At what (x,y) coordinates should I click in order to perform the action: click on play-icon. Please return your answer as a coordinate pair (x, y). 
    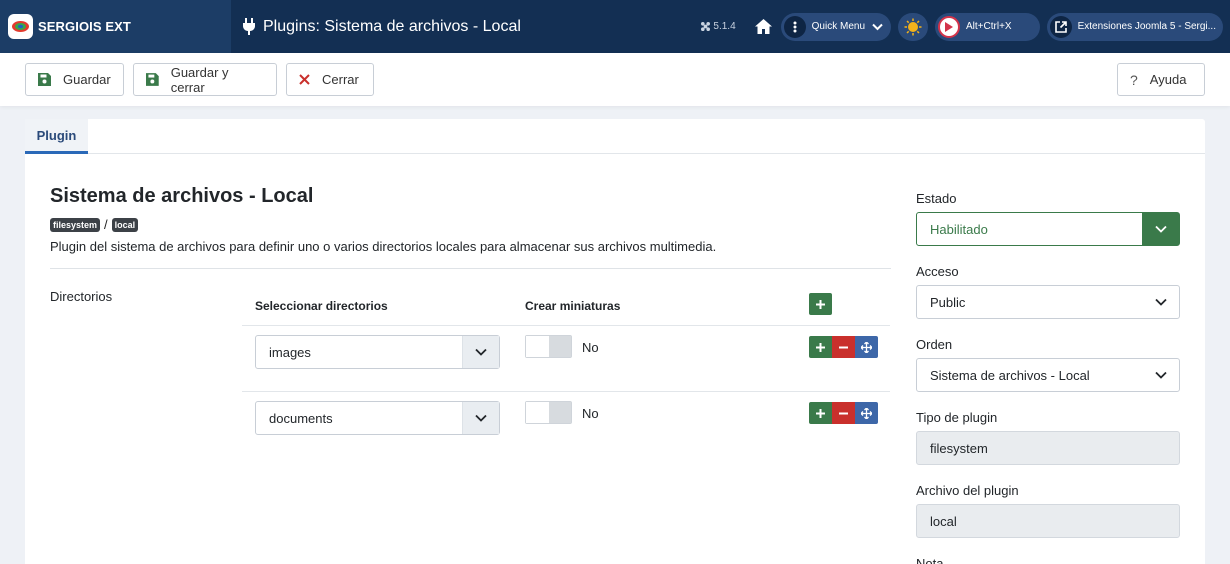
    Looking at the image, I should click on (949, 26).